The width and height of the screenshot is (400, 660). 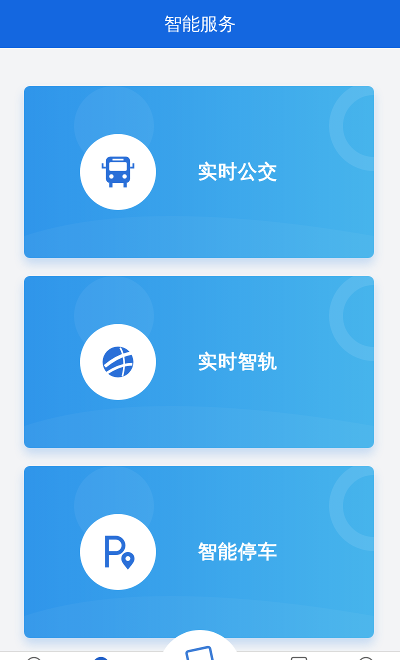 I want to click on service-label: 实时公交, so click(x=238, y=172).